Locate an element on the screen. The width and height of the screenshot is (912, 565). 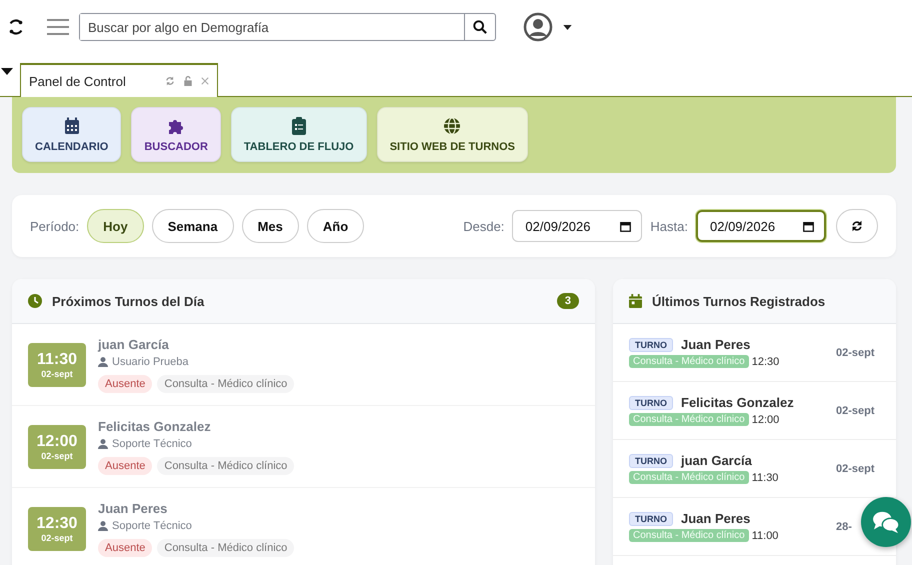
chat-icon is located at coordinates (886, 522).